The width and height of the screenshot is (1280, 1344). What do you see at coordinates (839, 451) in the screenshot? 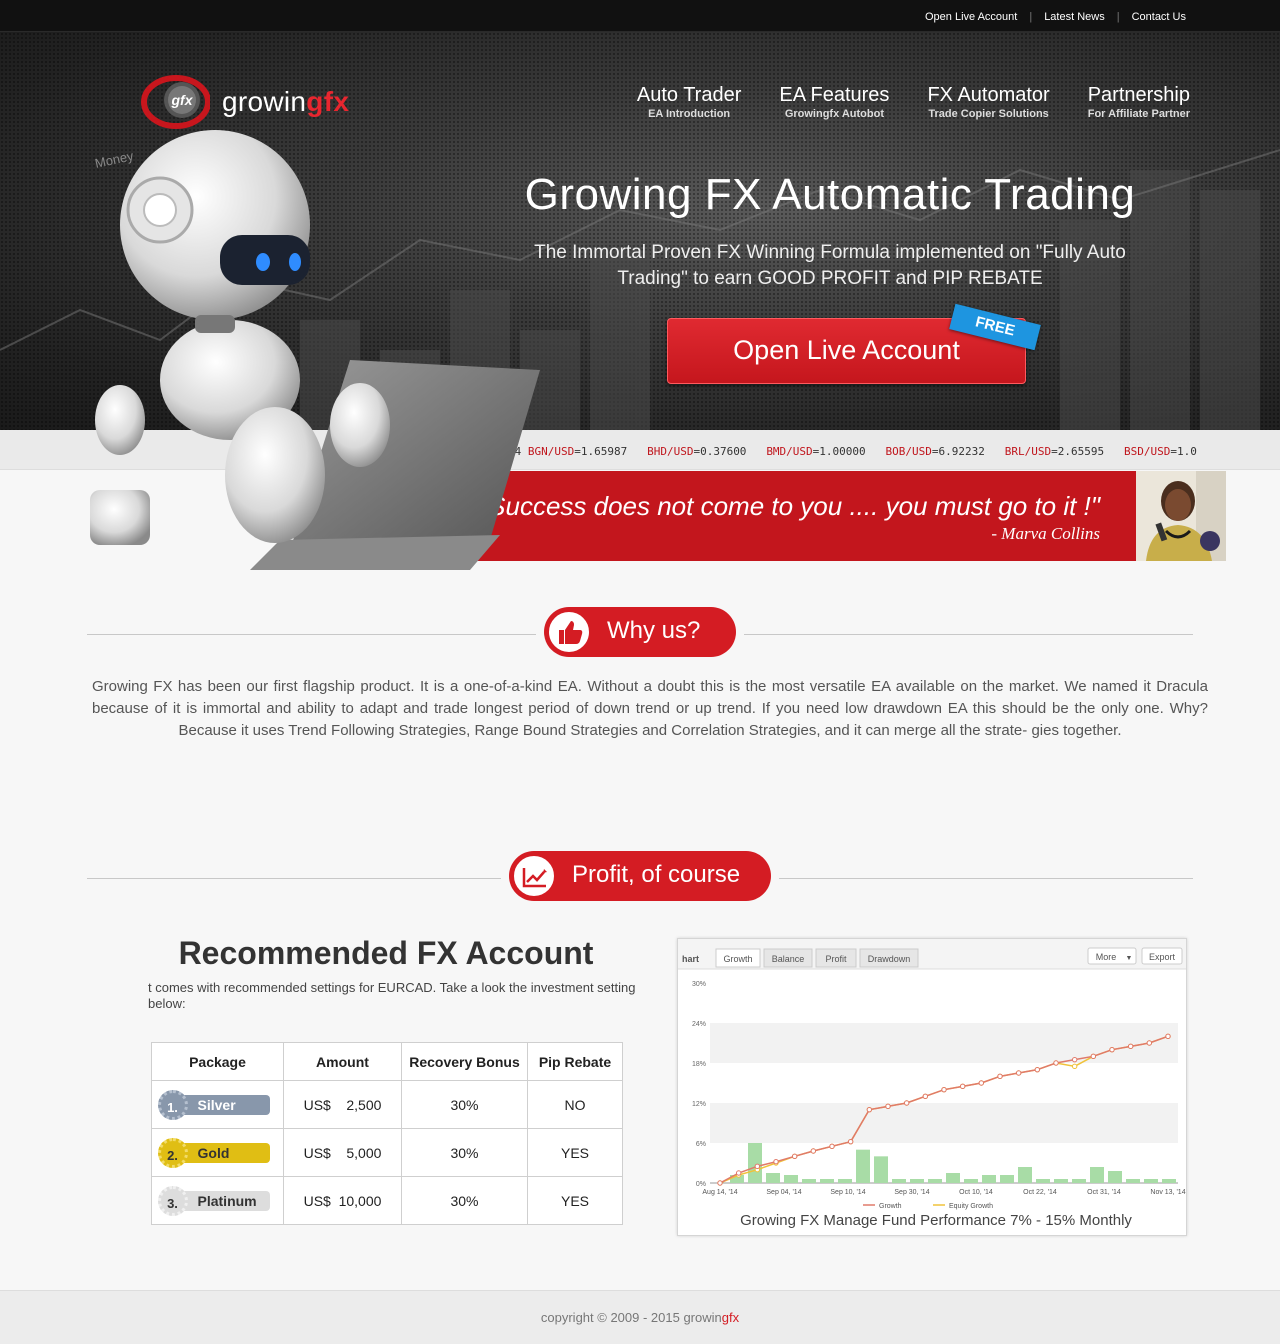
I see `ticker-value: =1.00000` at bounding box center [839, 451].